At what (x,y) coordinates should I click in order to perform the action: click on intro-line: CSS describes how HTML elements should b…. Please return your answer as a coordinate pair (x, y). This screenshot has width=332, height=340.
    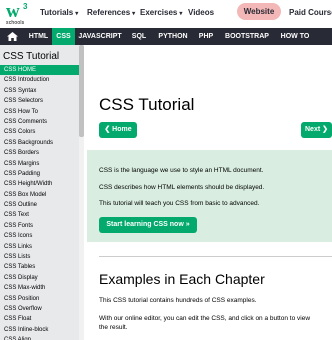
    Looking at the image, I should click on (182, 187).